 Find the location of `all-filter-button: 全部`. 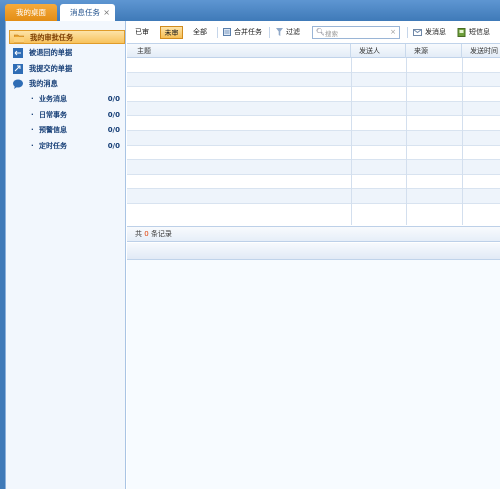

all-filter-button: 全部 is located at coordinates (200, 32).